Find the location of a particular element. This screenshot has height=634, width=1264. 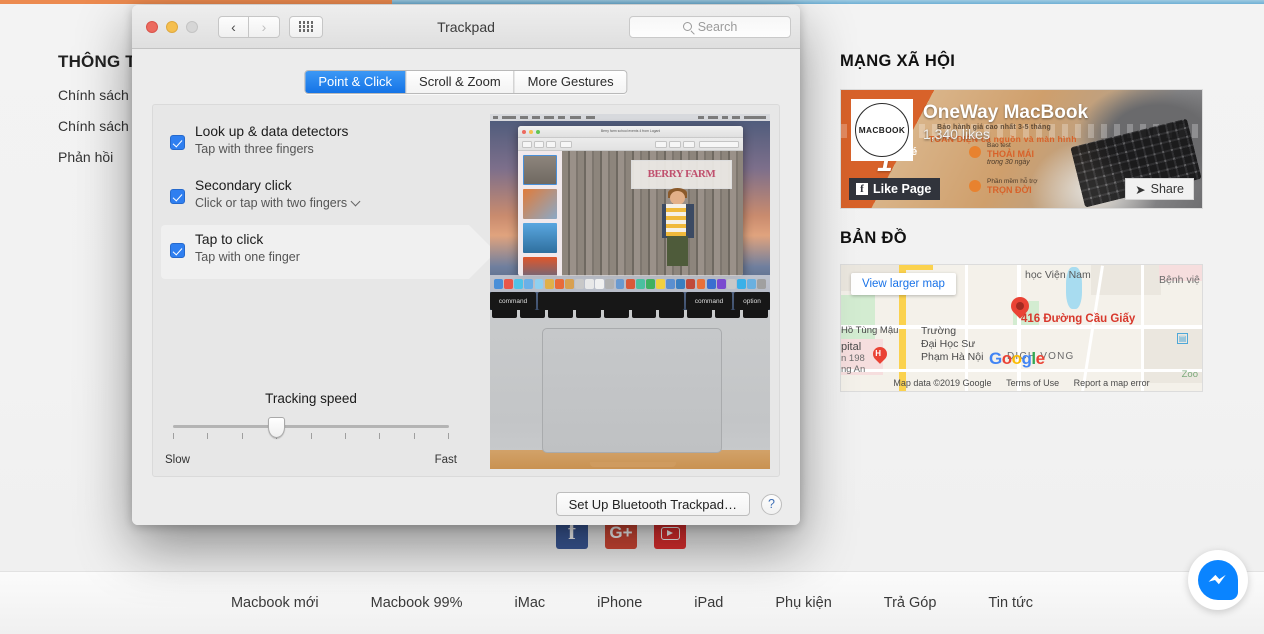

share-label: Share is located at coordinates (1167, 189).